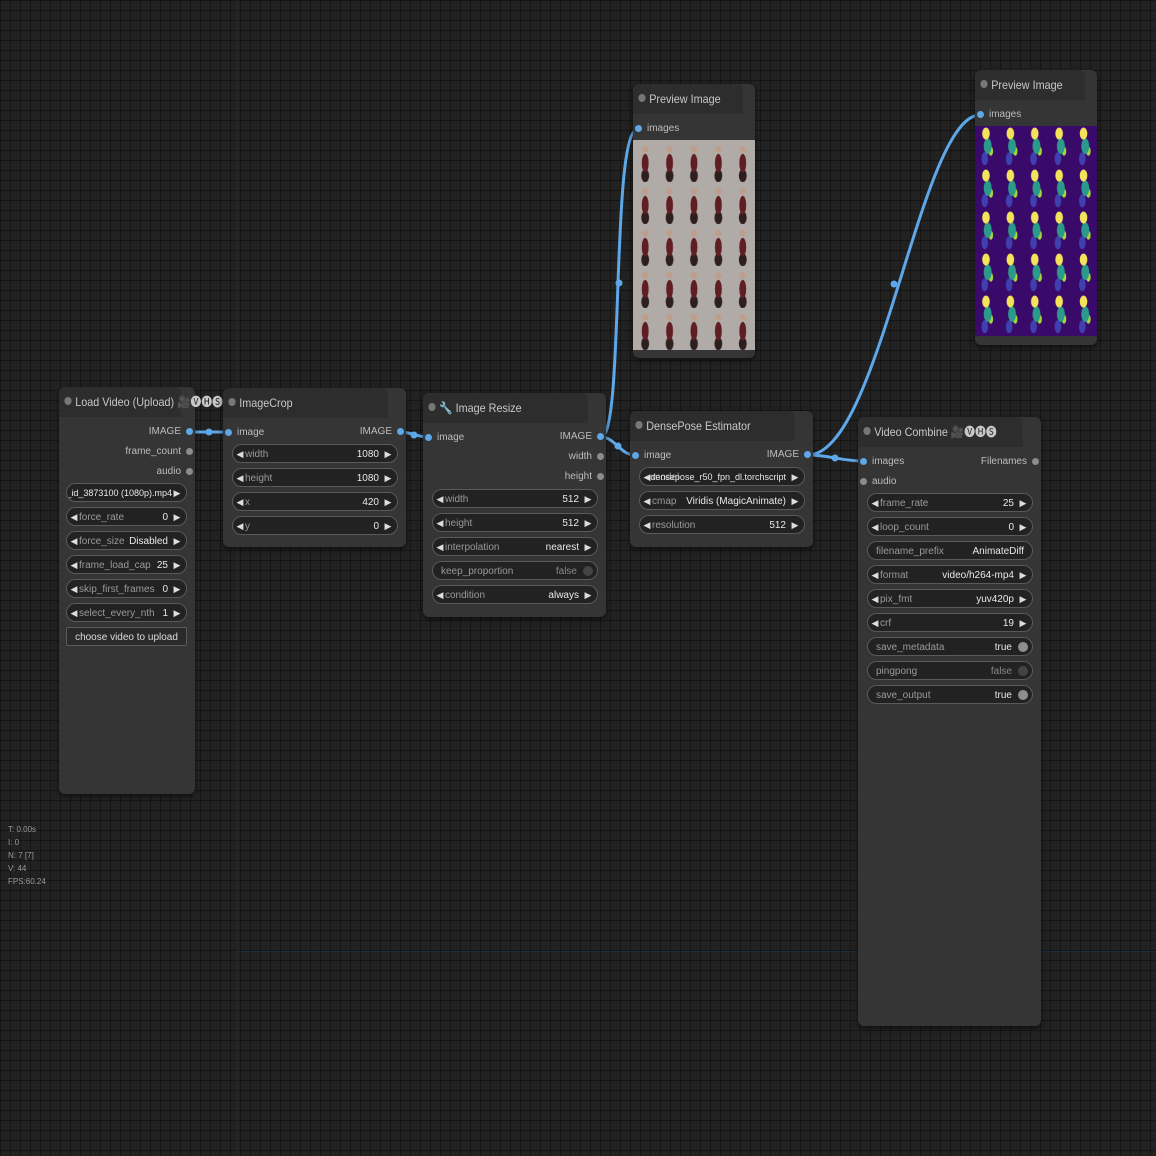 The image size is (1156, 1156). I want to click on output-slot-frame-count: frame_count, so click(159, 452).